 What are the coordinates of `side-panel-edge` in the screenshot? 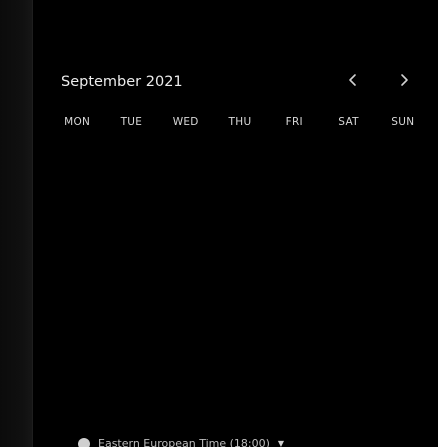 It's located at (16, 223).